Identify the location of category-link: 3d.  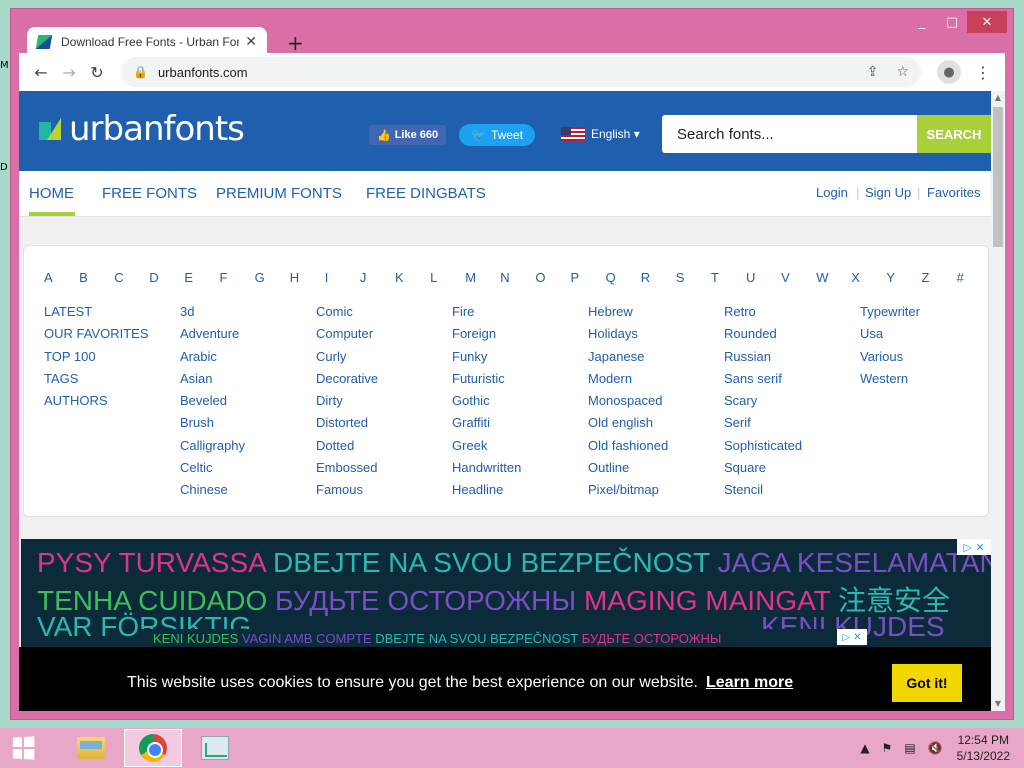
(212, 312).